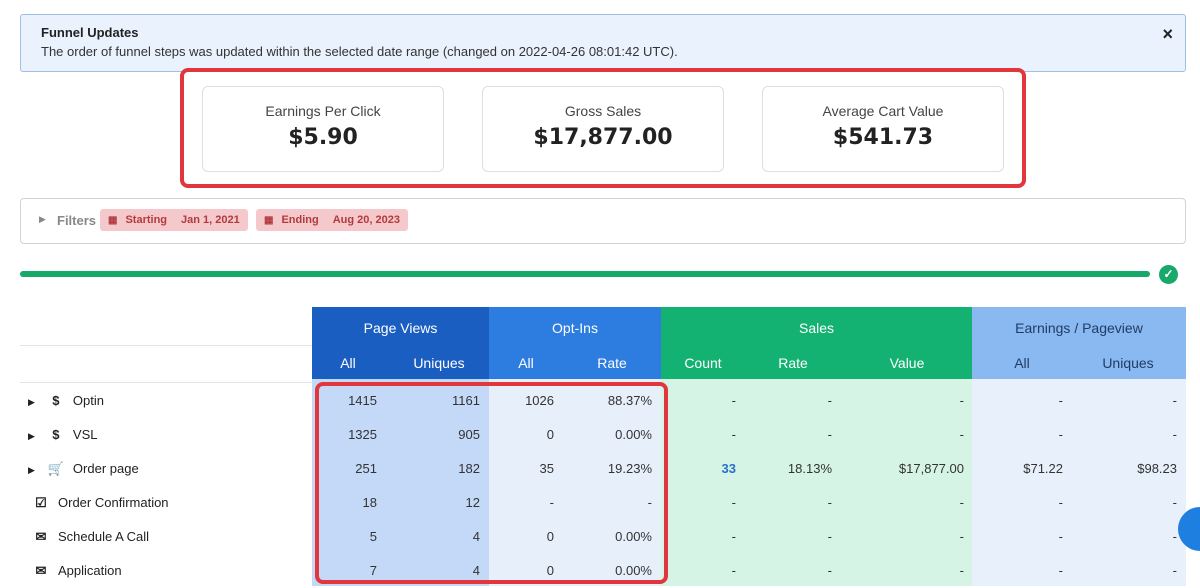 This screenshot has height=588, width=1200. Describe the element at coordinates (210, 220) in the screenshot. I see `starting-date: Jan 1, 2021` at that location.